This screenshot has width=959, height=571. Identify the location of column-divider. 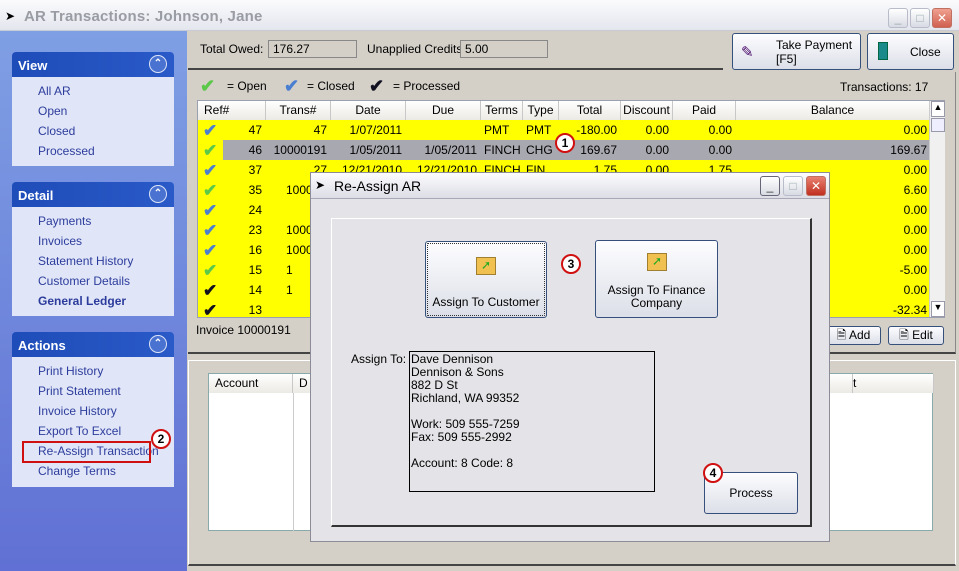
(293, 462).